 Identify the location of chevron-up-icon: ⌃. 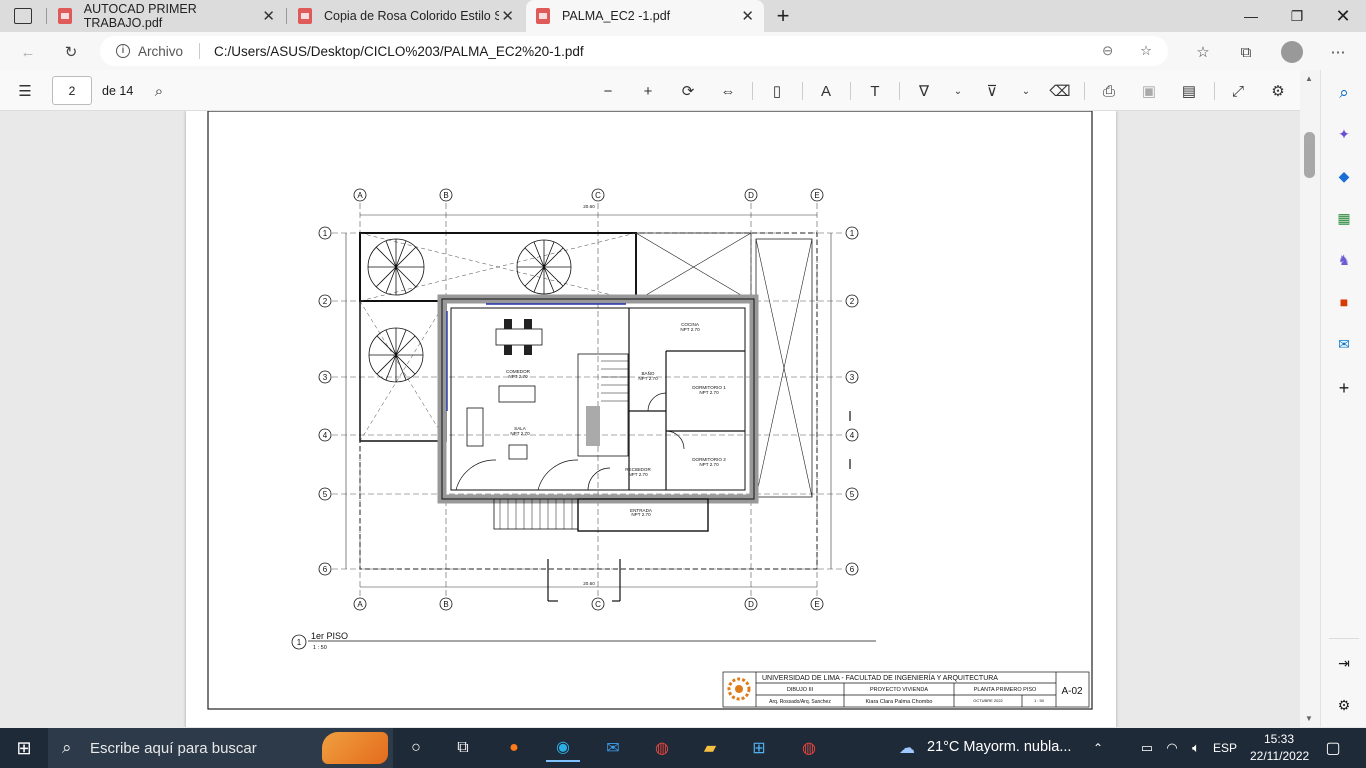
(1098, 748).